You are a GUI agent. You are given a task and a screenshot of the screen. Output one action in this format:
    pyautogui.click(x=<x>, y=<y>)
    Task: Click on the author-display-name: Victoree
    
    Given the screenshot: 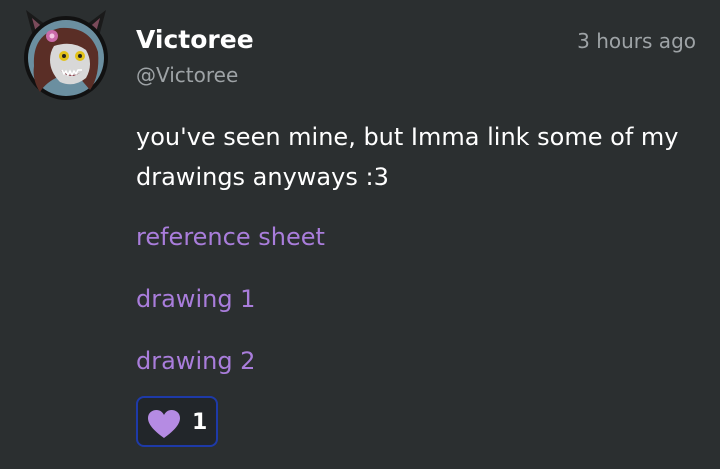 What is the action you would take?
    pyautogui.click(x=195, y=40)
    